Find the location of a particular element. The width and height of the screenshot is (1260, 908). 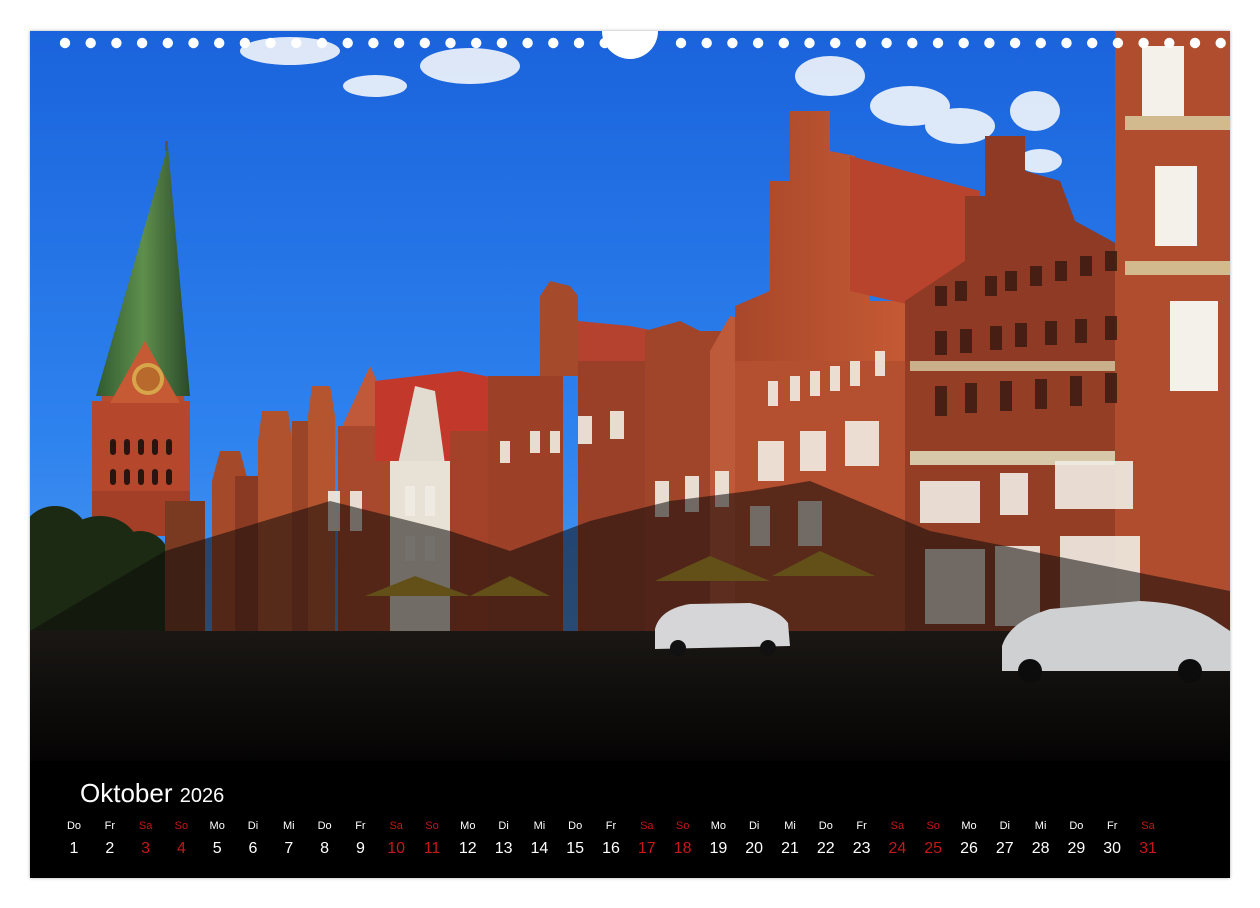

month-year: 2026 is located at coordinates (202, 796).